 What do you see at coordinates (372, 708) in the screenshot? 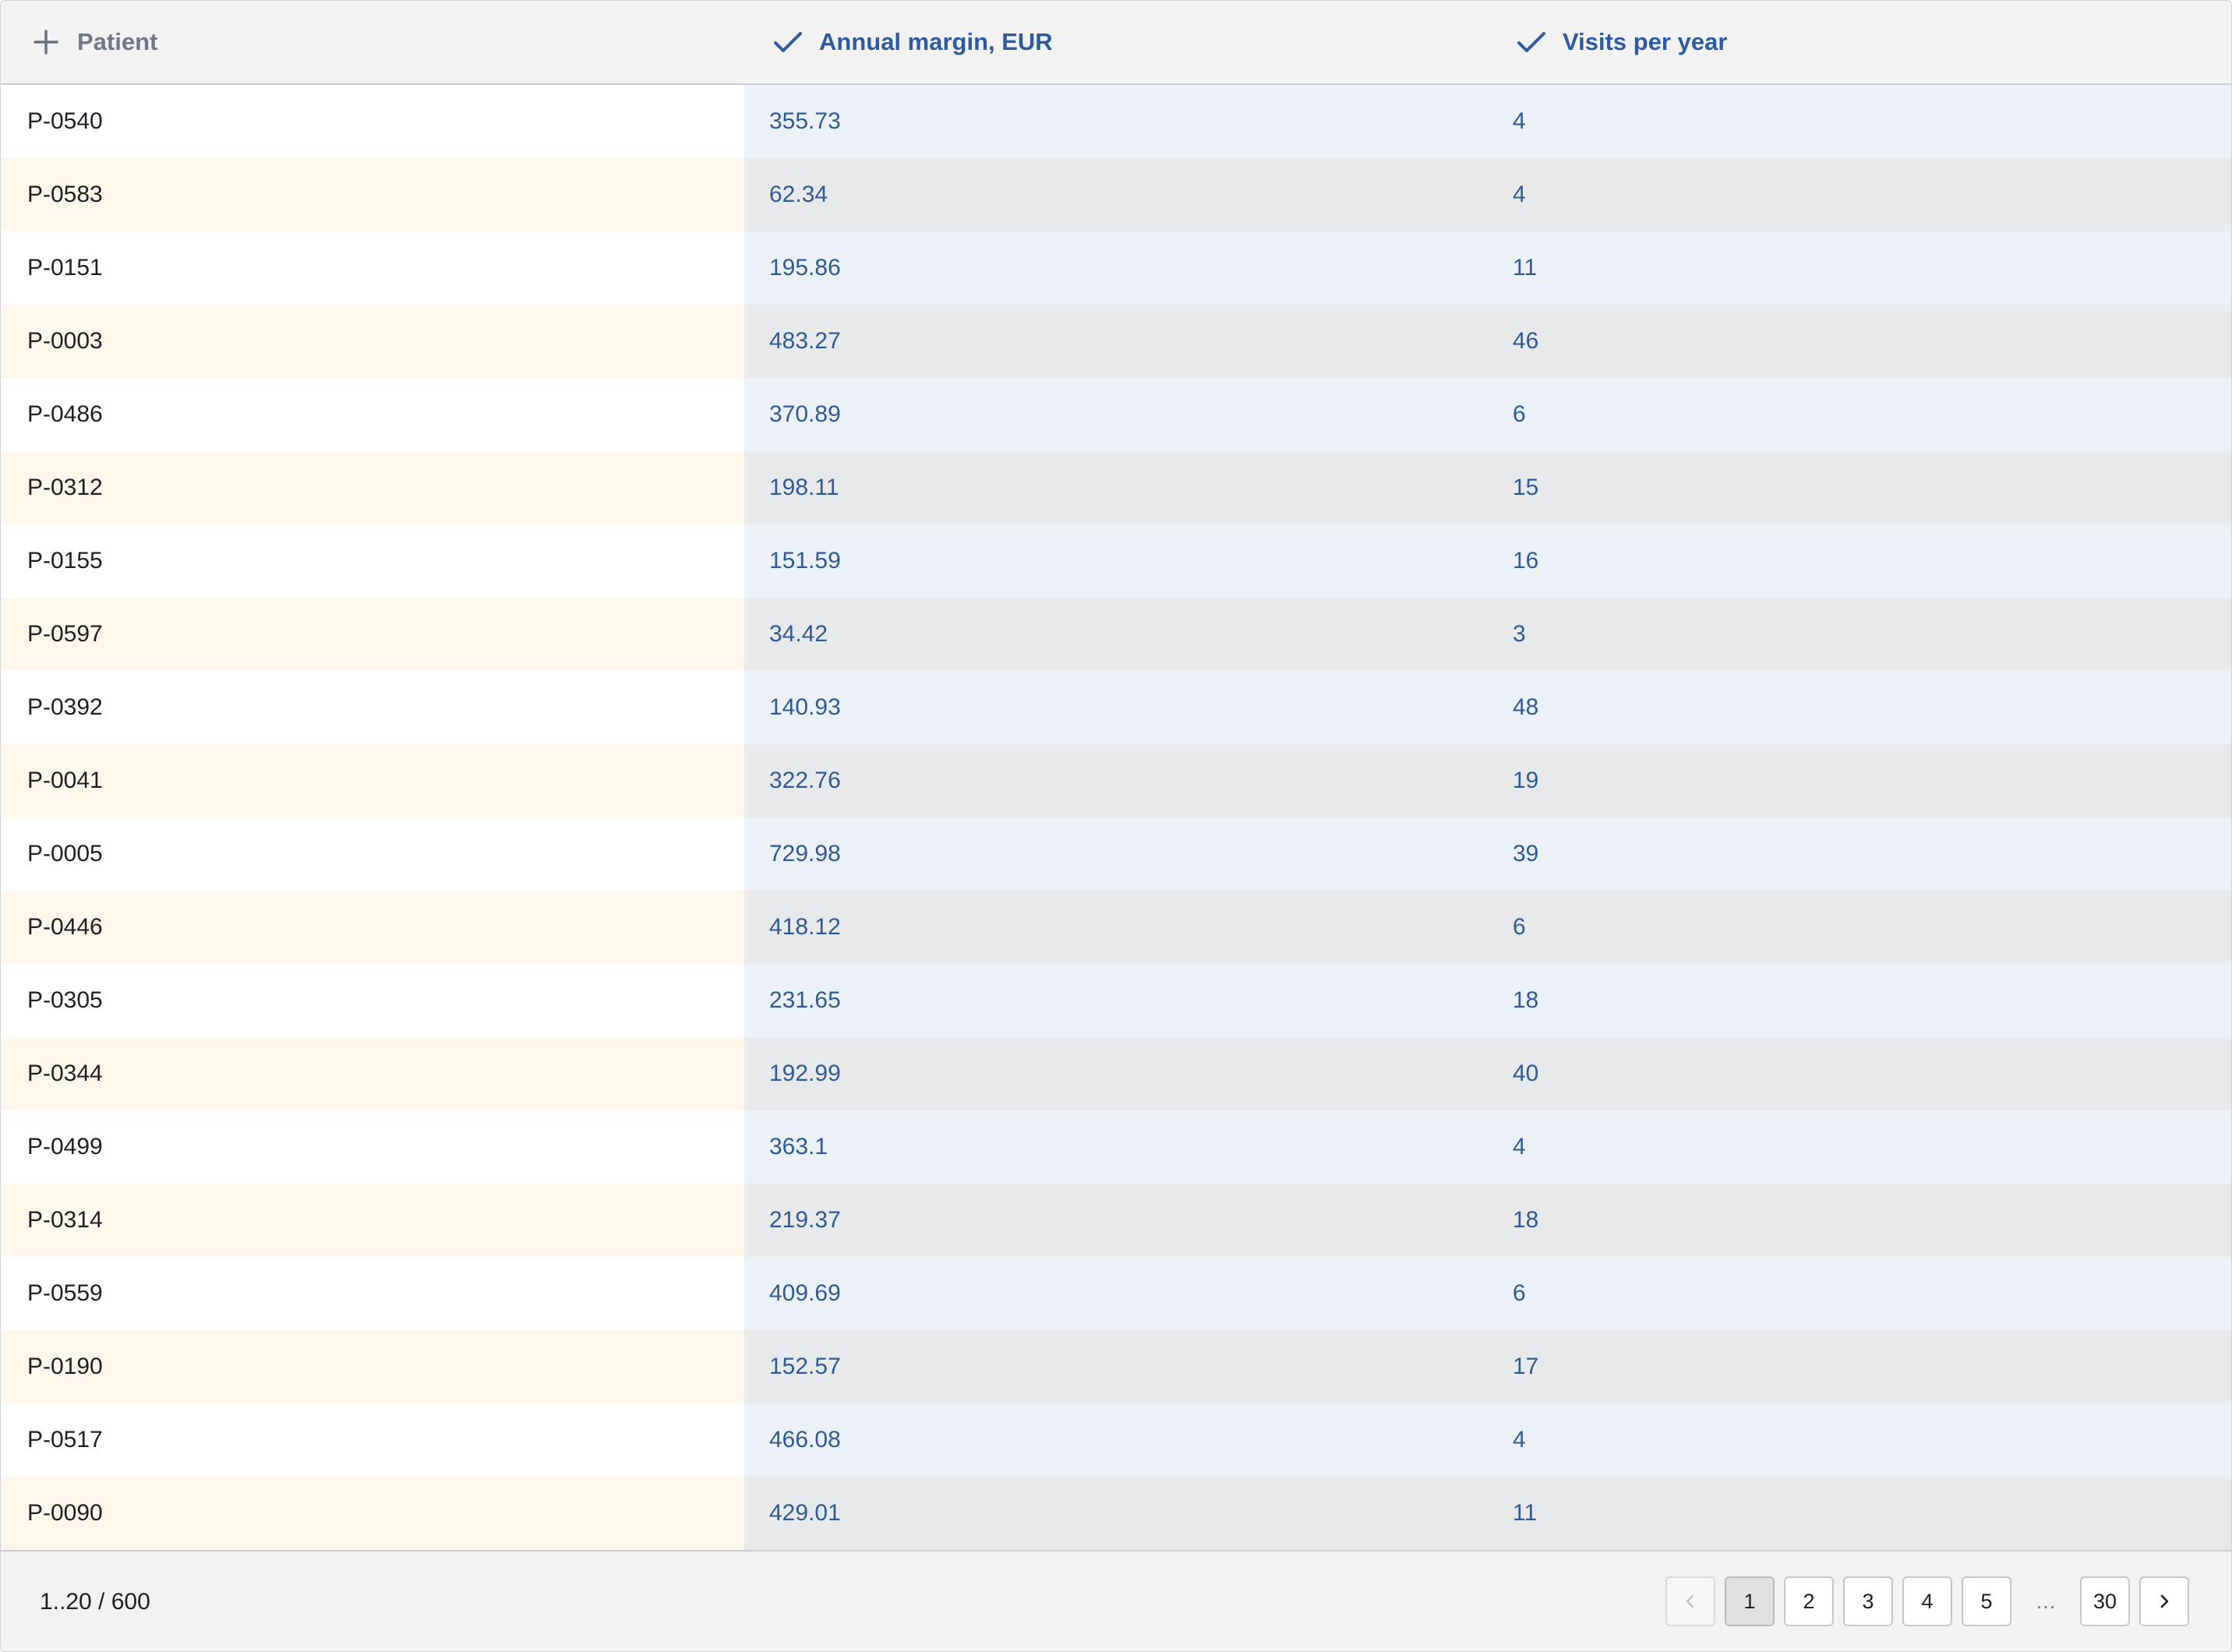
I see `patient-cell: P-0392` at bounding box center [372, 708].